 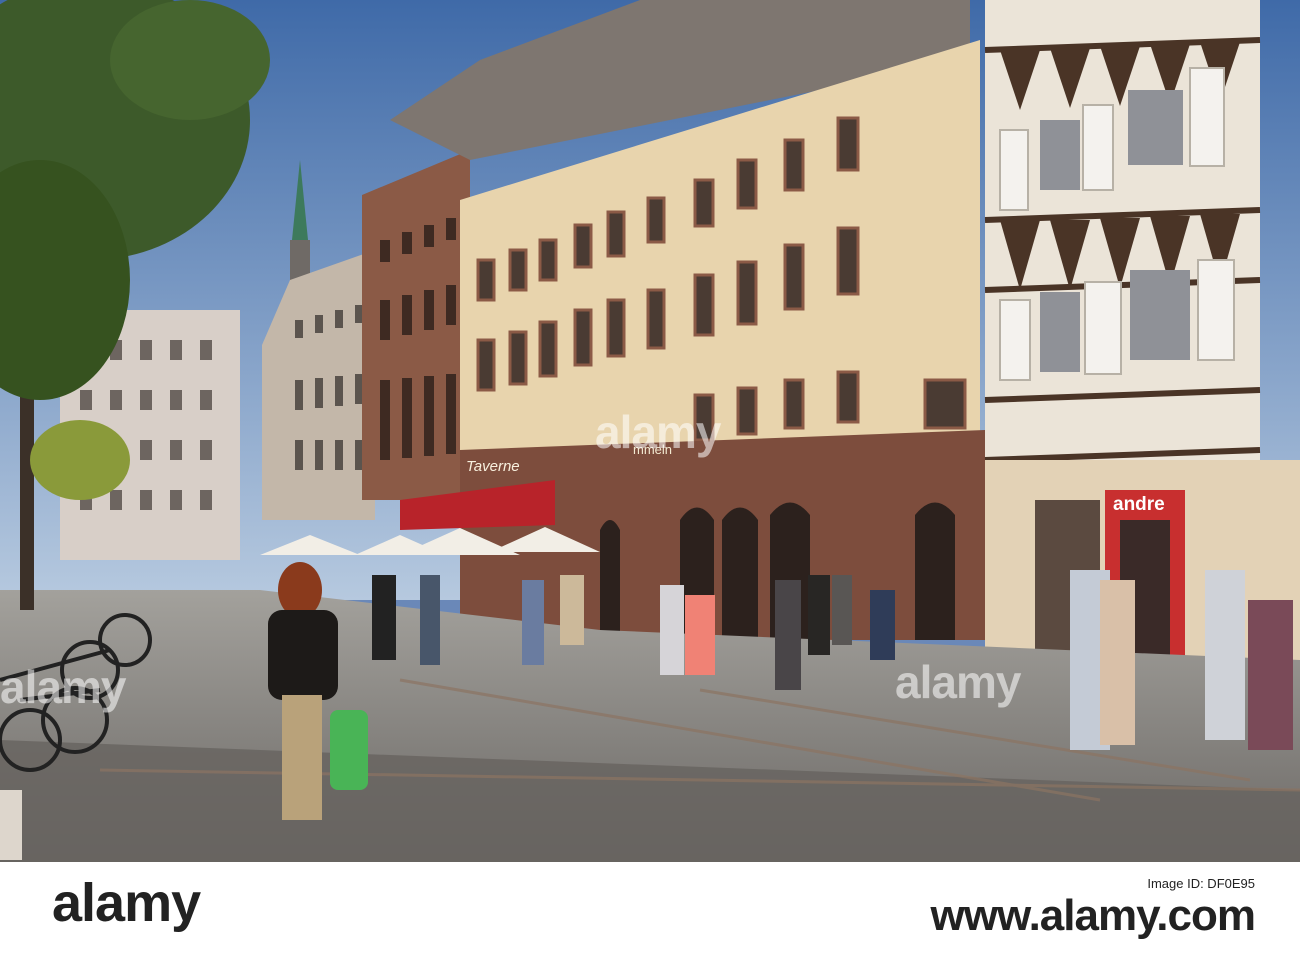 What do you see at coordinates (1093, 915) in the screenshot?
I see `image-id: www.alamy.com` at bounding box center [1093, 915].